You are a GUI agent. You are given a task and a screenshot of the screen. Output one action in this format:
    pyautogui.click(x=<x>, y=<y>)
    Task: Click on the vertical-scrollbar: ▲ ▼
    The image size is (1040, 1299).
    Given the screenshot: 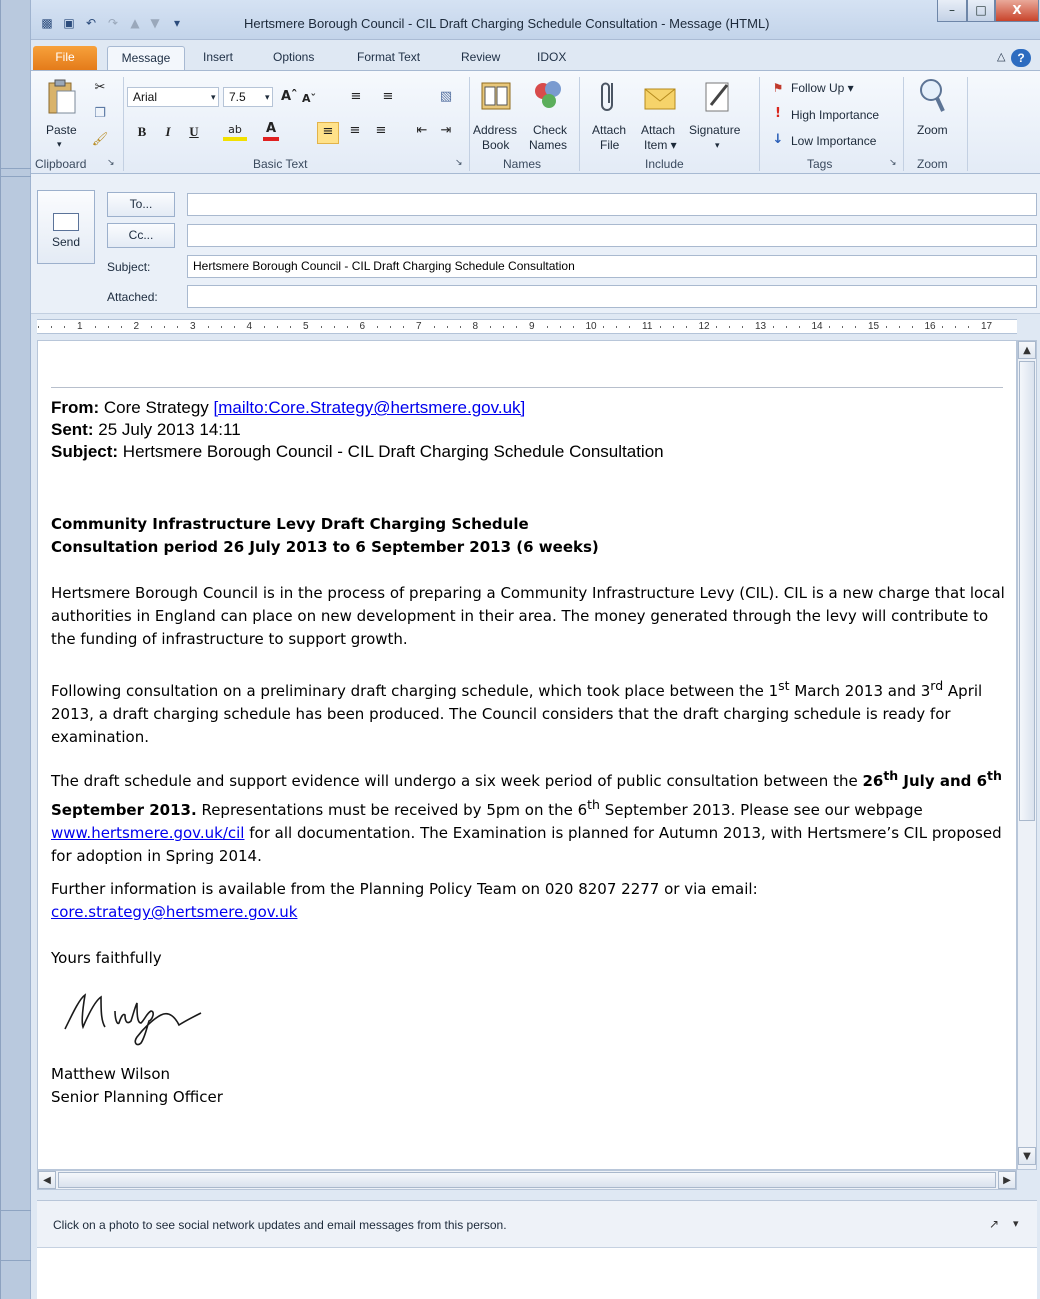 What is the action you would take?
    pyautogui.click(x=1027, y=755)
    